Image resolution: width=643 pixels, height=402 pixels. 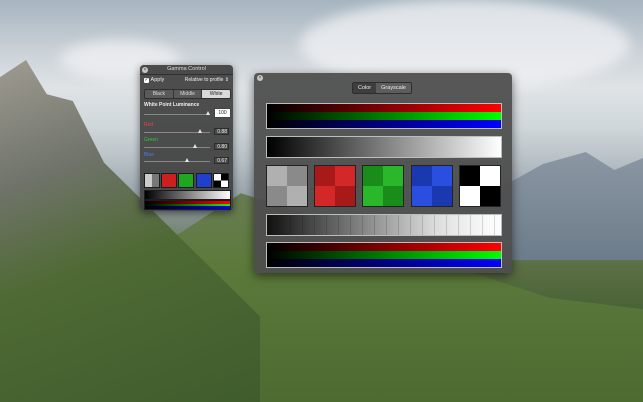 I want to click on mode-select: Relative to profile ⇕, so click(x=207, y=80).